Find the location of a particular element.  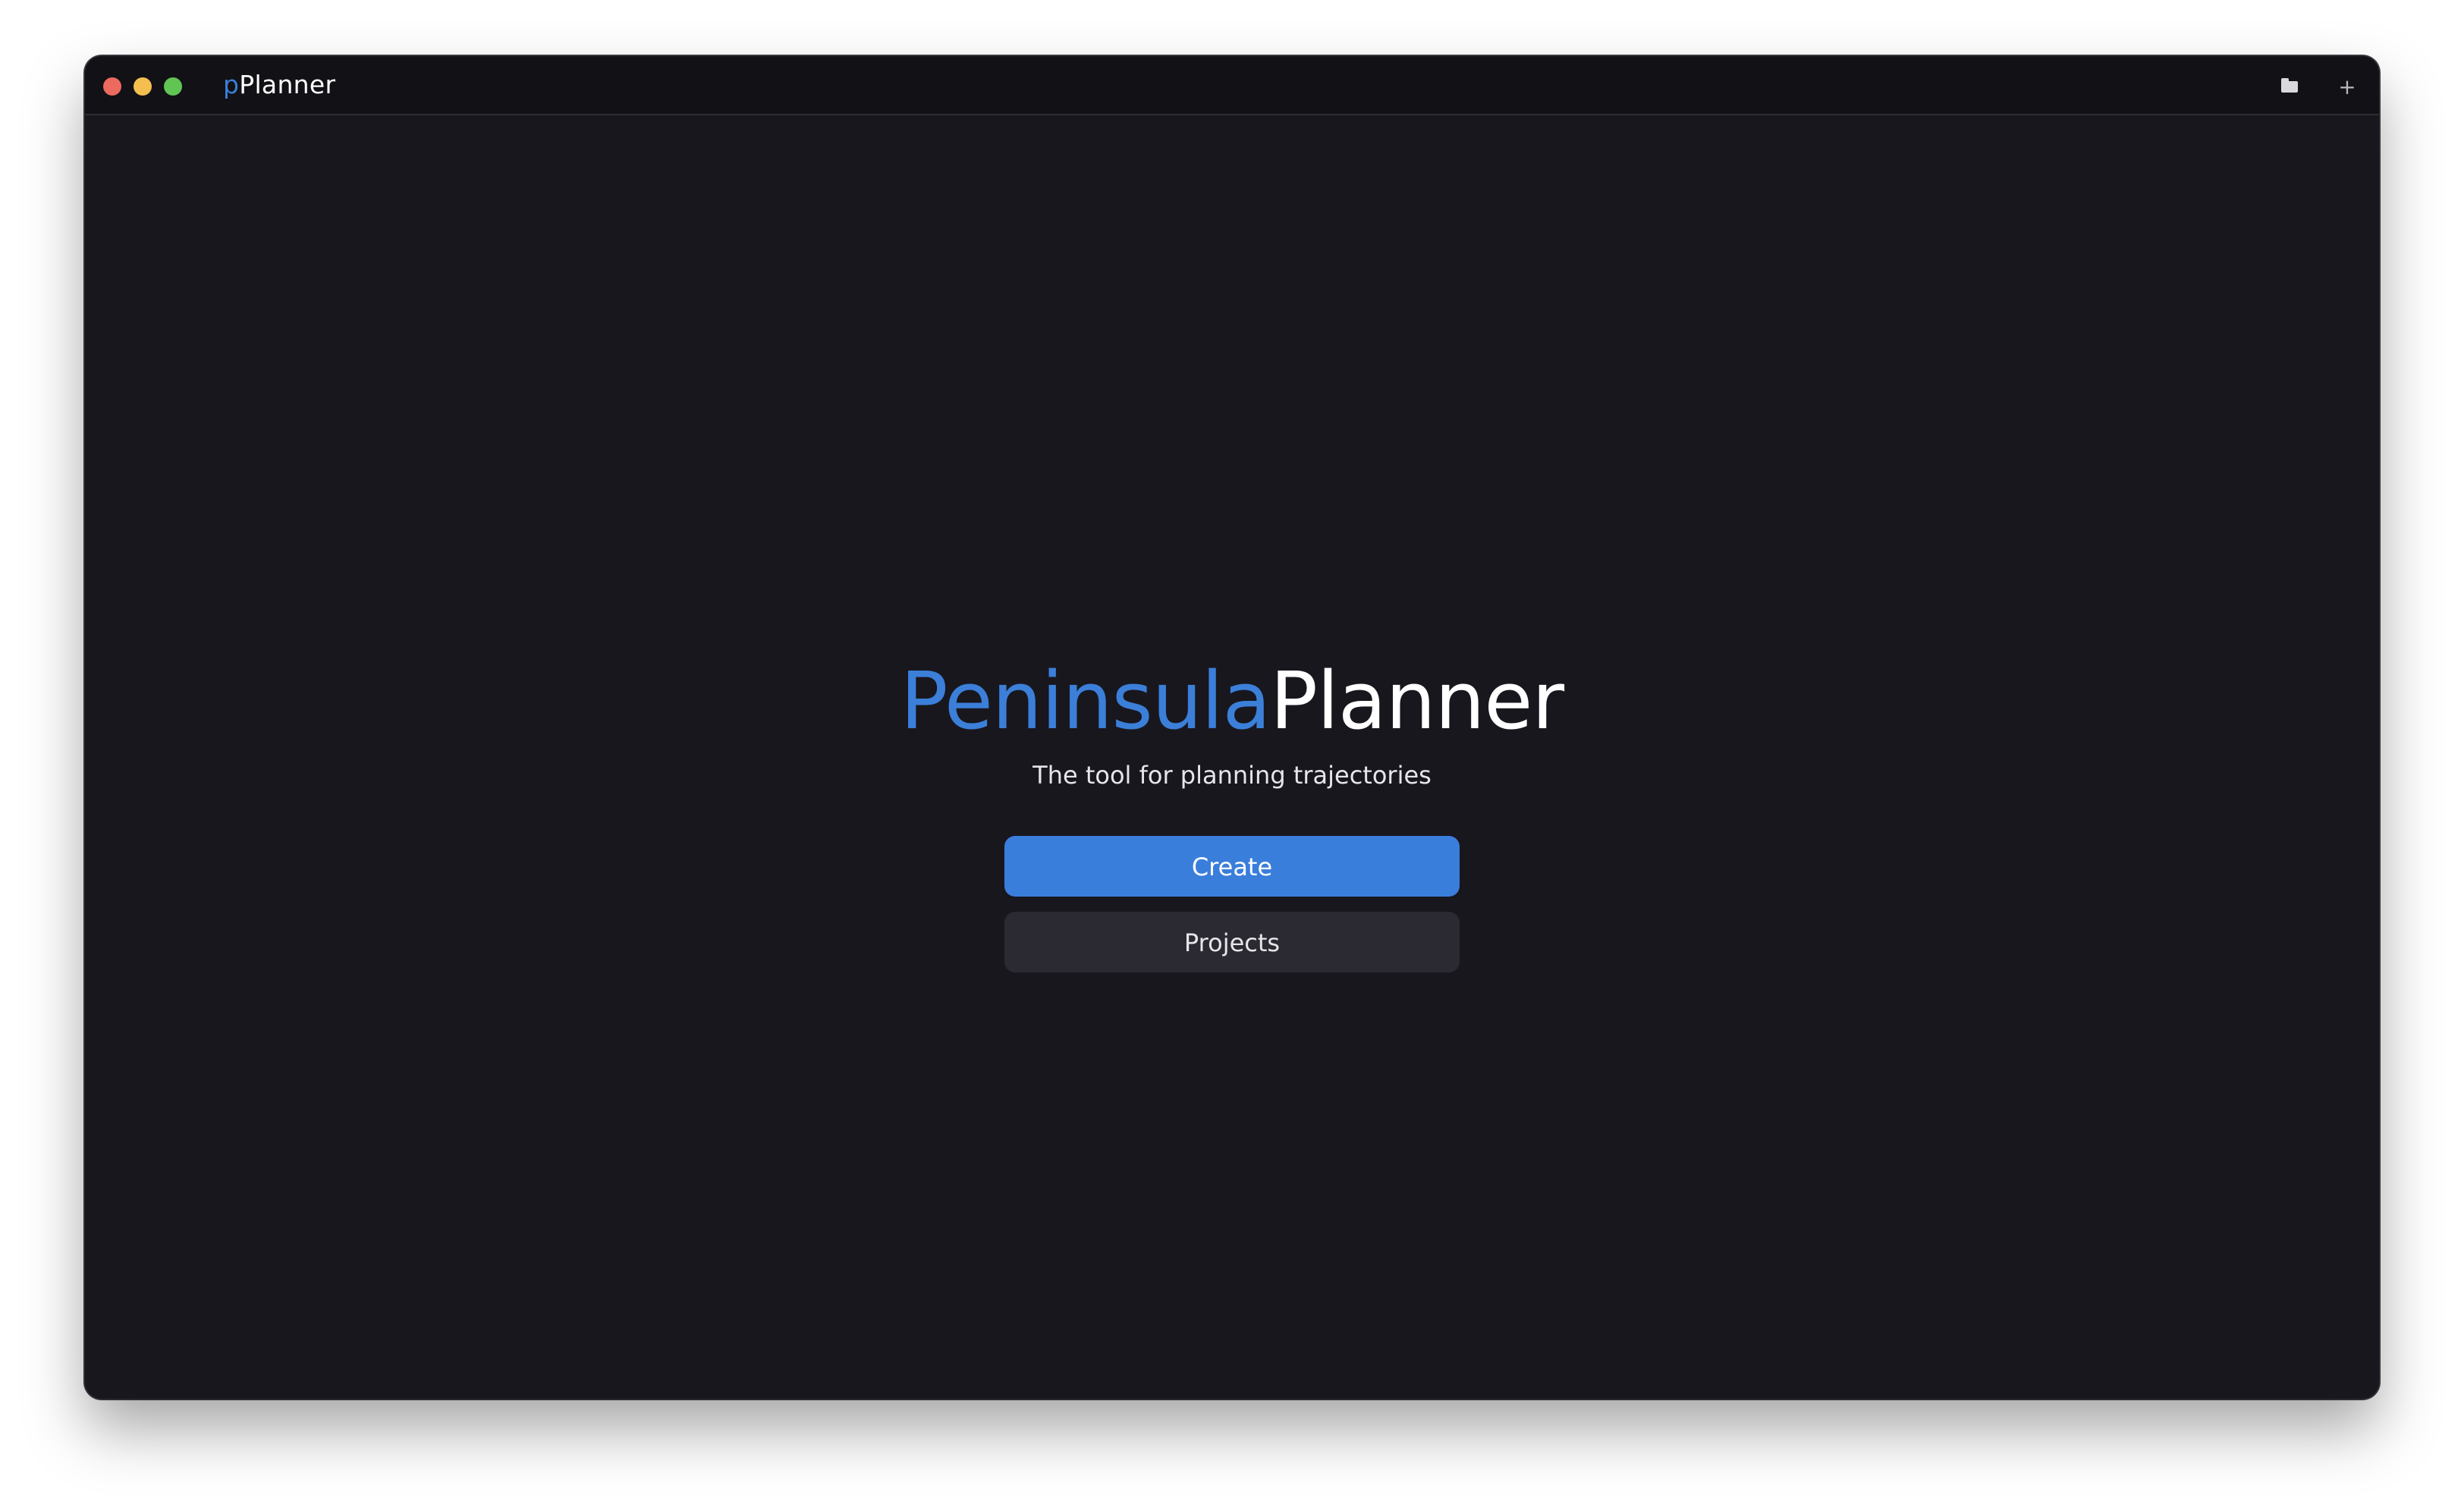

new-project-button: + is located at coordinates (2347, 86).